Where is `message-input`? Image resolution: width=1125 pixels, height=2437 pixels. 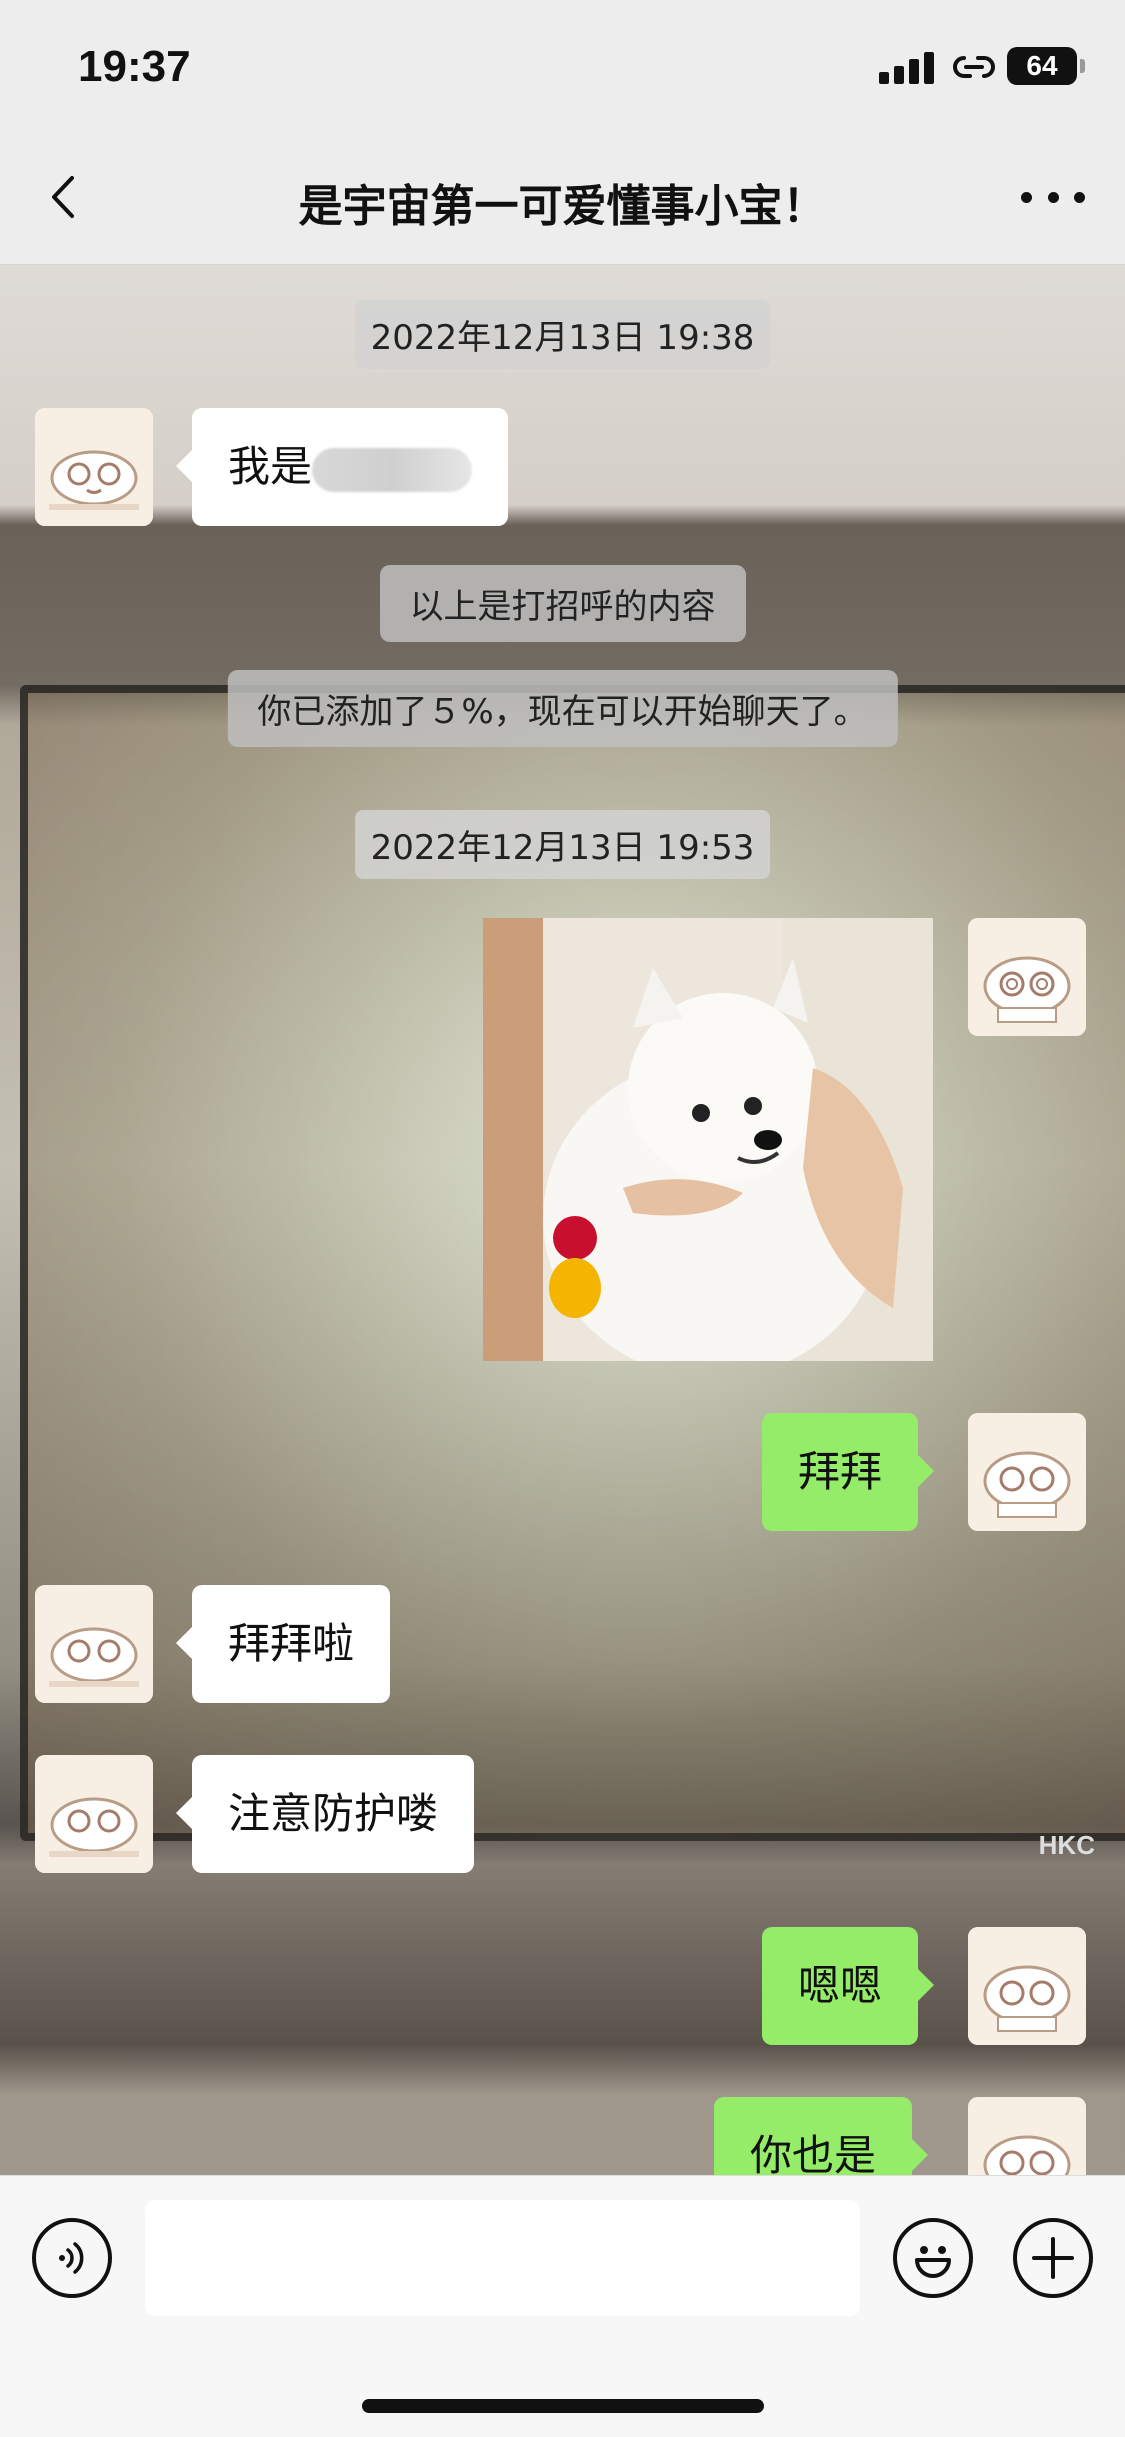
message-input is located at coordinates (502, 2258).